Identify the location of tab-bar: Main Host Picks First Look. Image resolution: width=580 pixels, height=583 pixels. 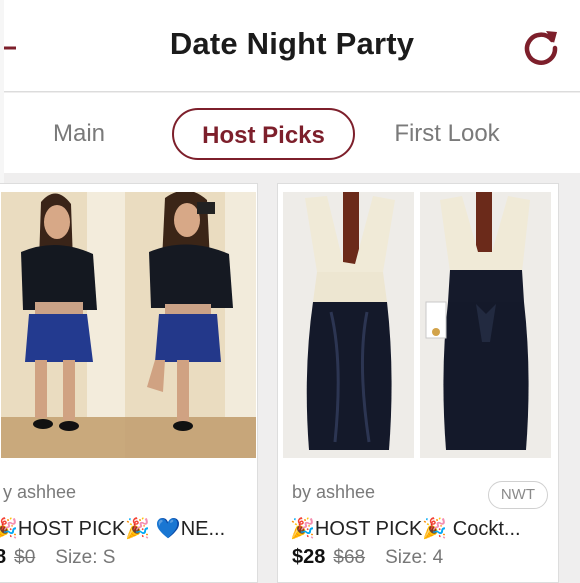
(292, 133).